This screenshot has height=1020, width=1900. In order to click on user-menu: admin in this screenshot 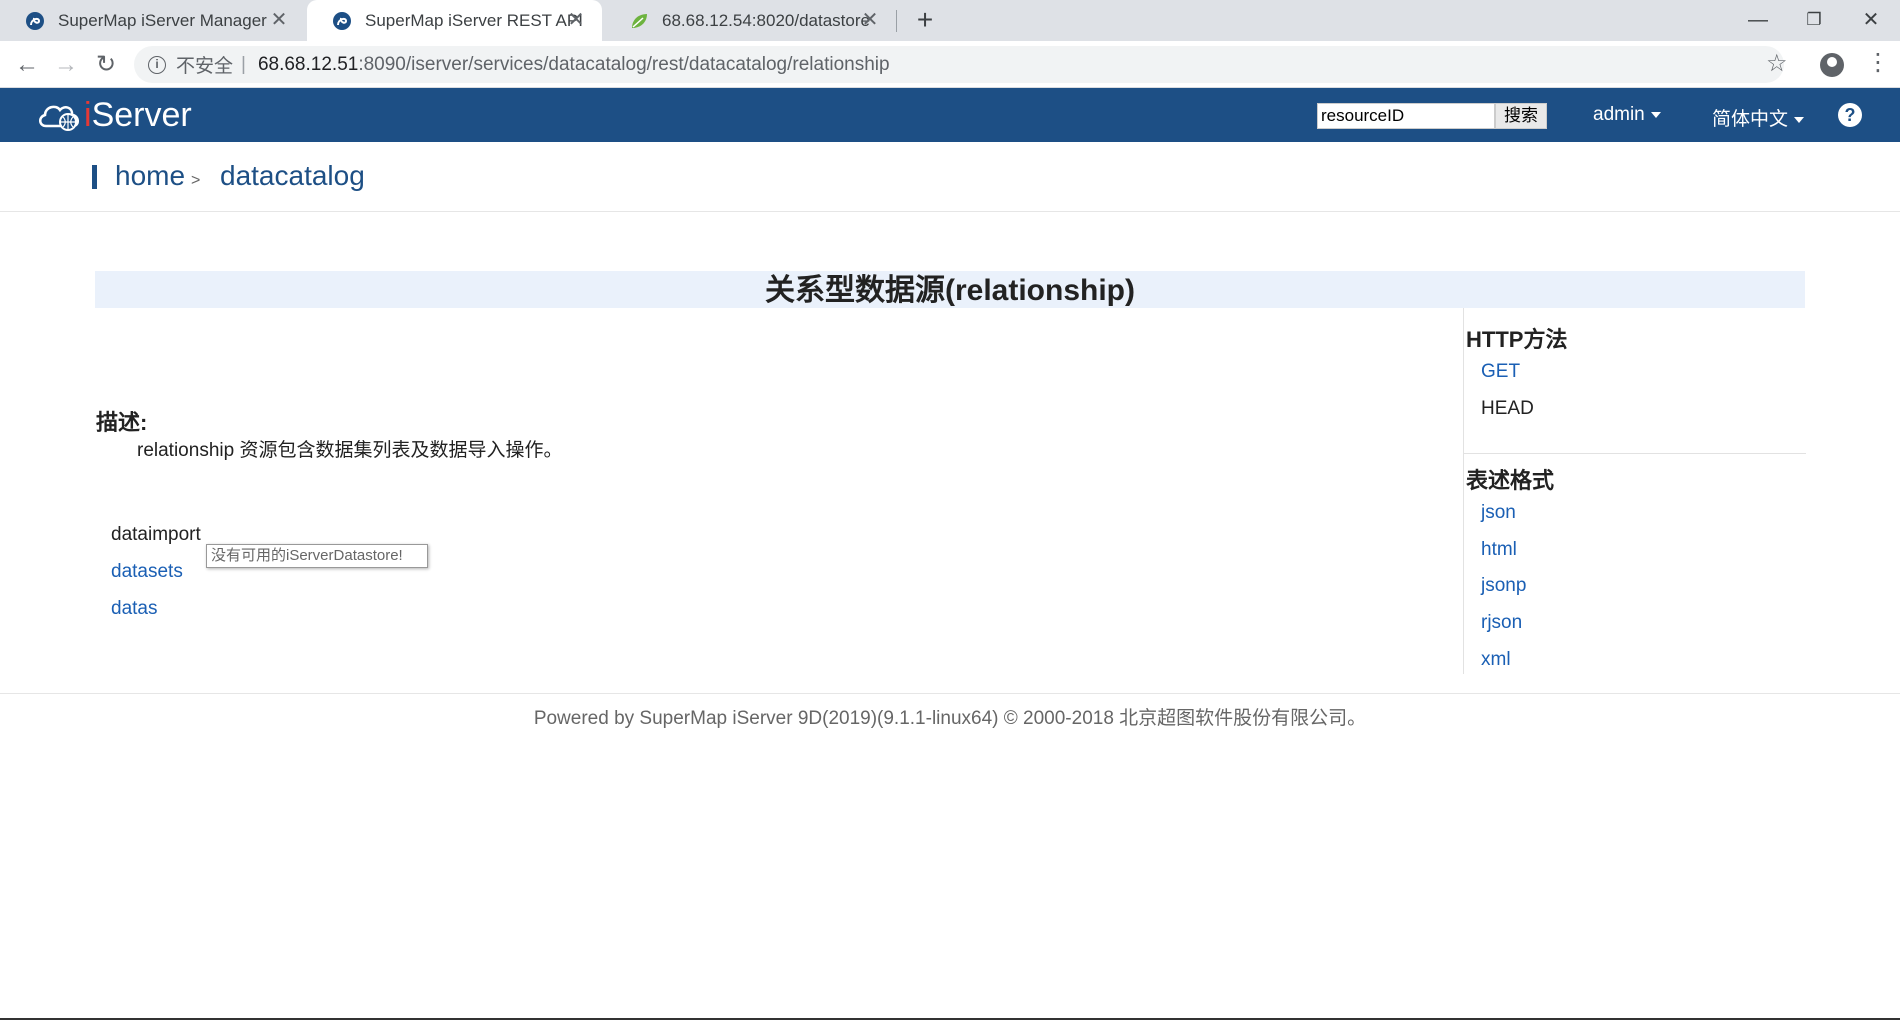, I will do `click(1627, 115)`.